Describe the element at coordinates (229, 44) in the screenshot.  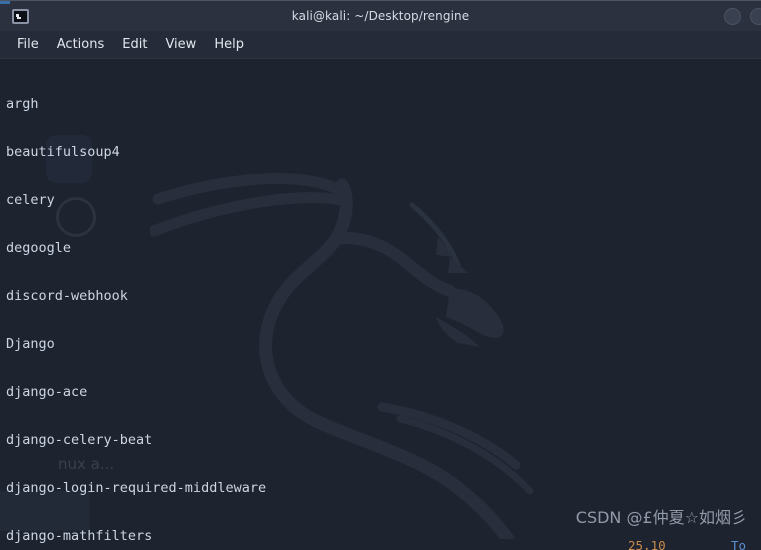
I see `menu-item-help: Help` at that location.